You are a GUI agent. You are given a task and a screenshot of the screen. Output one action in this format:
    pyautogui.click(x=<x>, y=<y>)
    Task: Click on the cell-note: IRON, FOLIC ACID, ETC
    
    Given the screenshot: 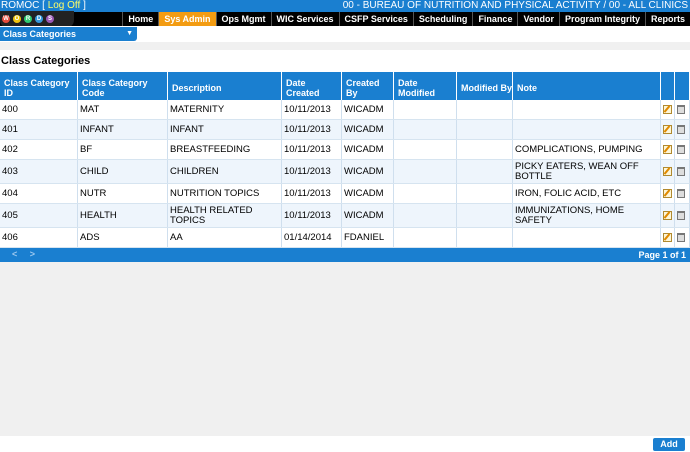 What is the action you would take?
    pyautogui.click(x=587, y=193)
    